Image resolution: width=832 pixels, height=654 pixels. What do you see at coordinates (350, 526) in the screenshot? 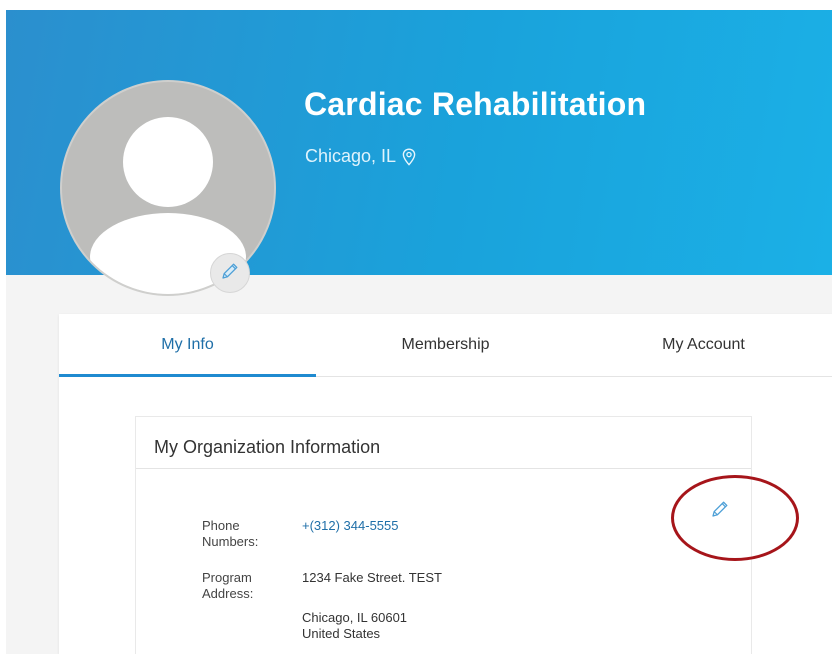
I see `phone-value: +(312) 344-5555` at bounding box center [350, 526].